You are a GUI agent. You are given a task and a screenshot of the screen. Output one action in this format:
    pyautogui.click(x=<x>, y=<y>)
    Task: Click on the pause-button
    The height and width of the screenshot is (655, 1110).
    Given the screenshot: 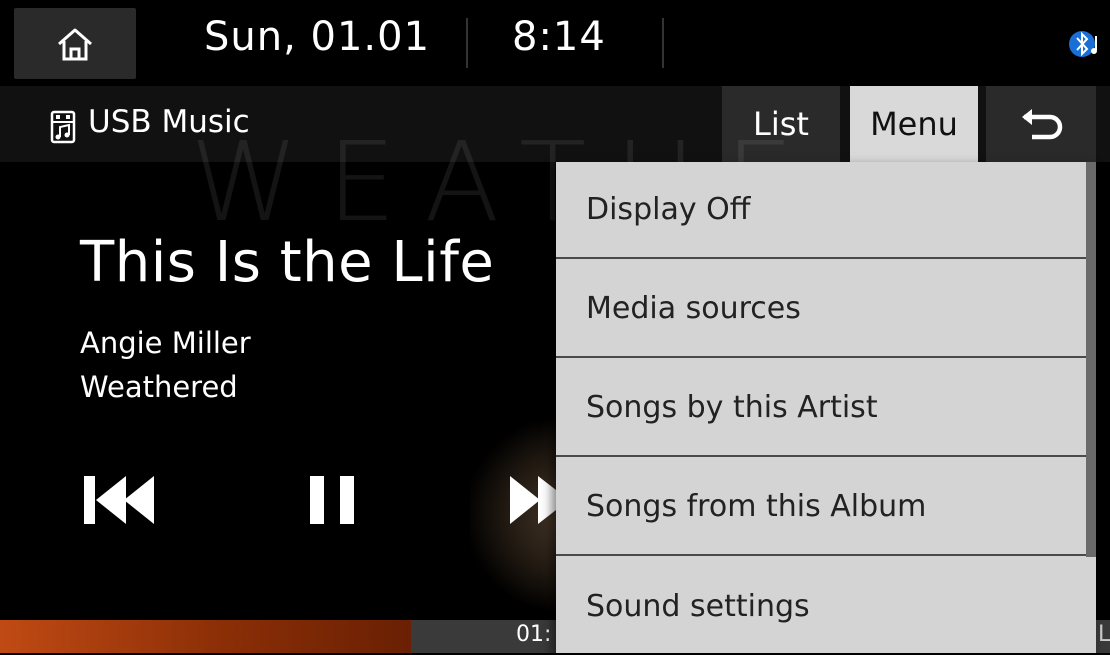 What is the action you would take?
    pyautogui.click(x=333, y=500)
    